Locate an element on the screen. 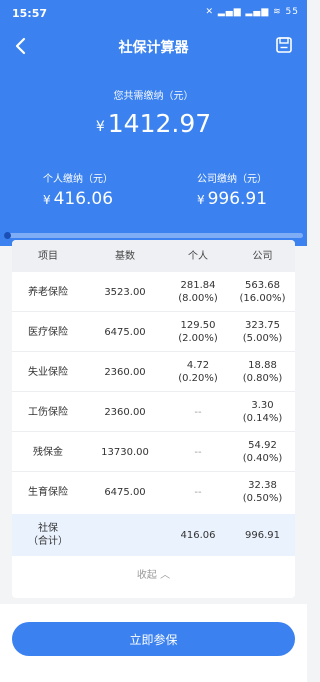 Image resolution: width=320 pixels, height=682 pixels. company-amount-value: 32.38 is located at coordinates (262, 485).